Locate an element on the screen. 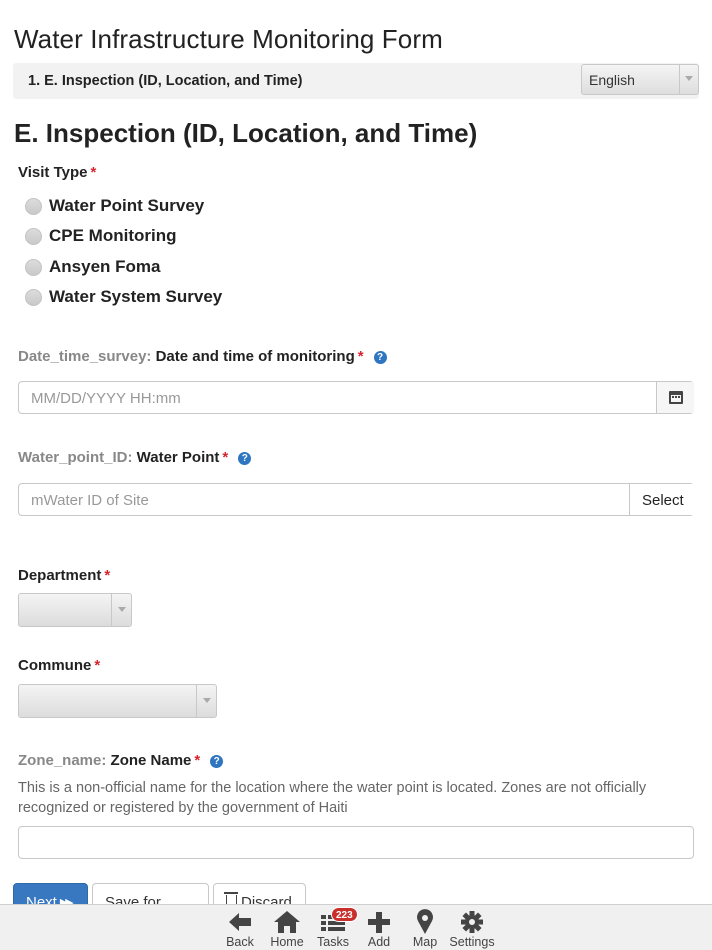 The image size is (712, 950). radio-cpe-monitoring: CPE Monitoring is located at coordinates (100, 236).